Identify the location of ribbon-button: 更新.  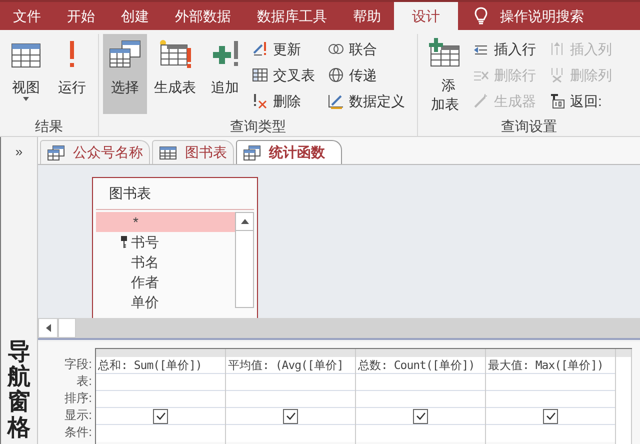
(283, 49).